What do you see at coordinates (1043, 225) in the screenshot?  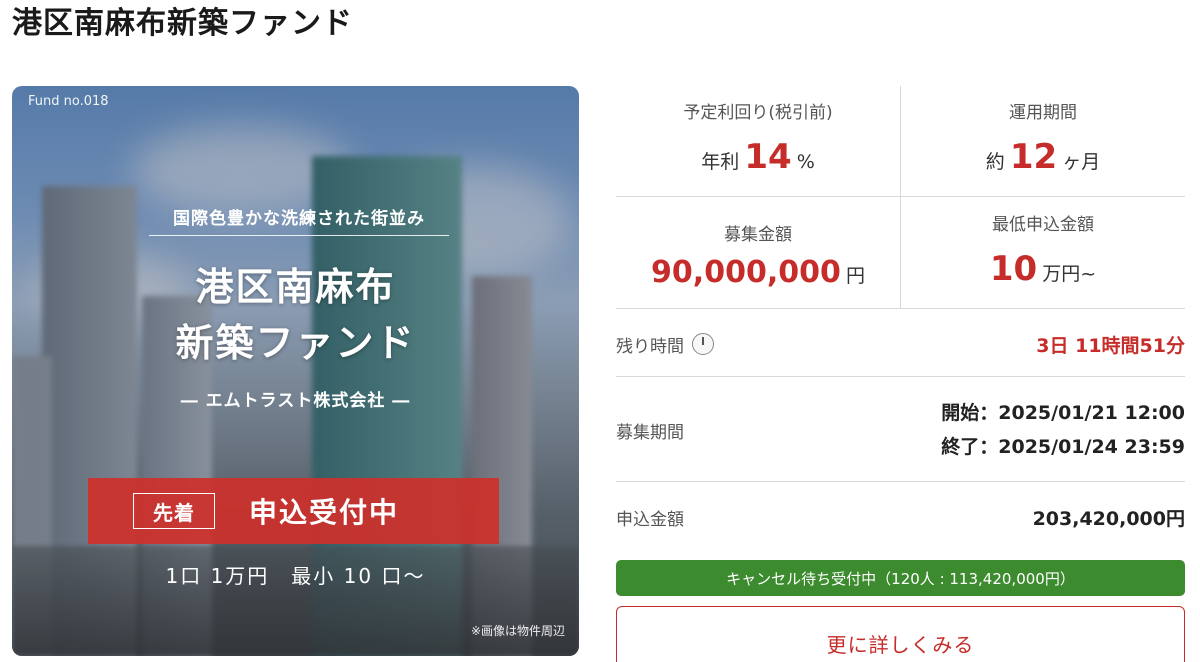 I see `stat-minimum-label: 最低申込金額` at bounding box center [1043, 225].